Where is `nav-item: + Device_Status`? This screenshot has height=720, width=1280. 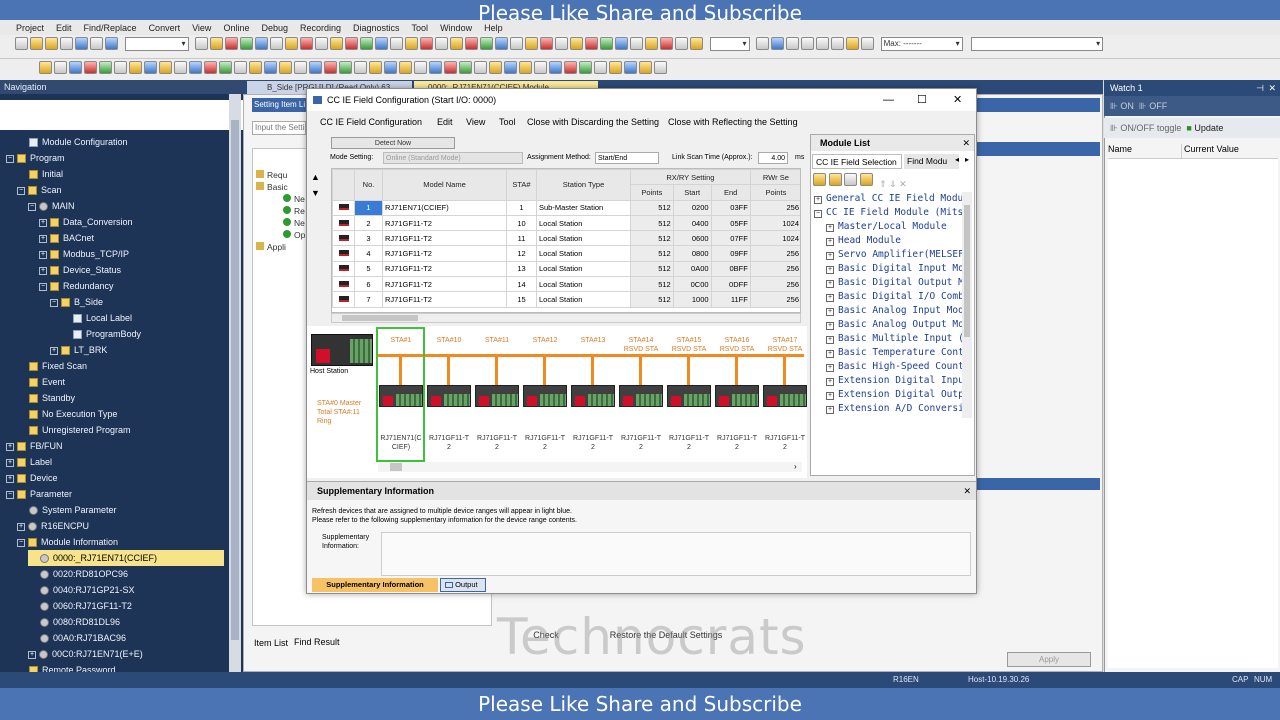 nav-item: + Device_Status is located at coordinates (80, 270).